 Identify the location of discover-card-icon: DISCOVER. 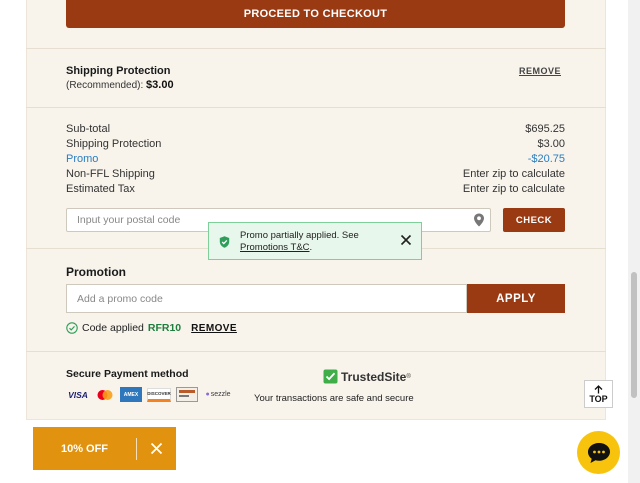
(159, 394).